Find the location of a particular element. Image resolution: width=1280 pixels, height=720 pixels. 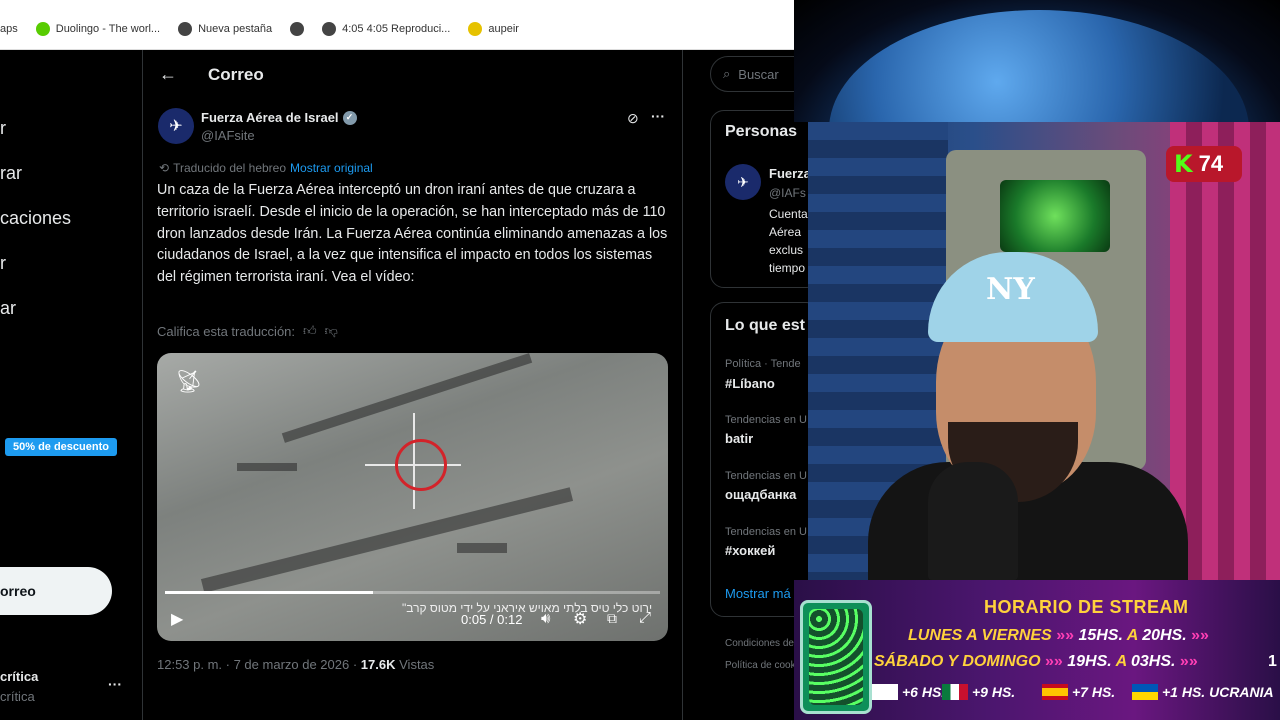

premium-promo-badge: 50% de descuento is located at coordinates (61, 447).